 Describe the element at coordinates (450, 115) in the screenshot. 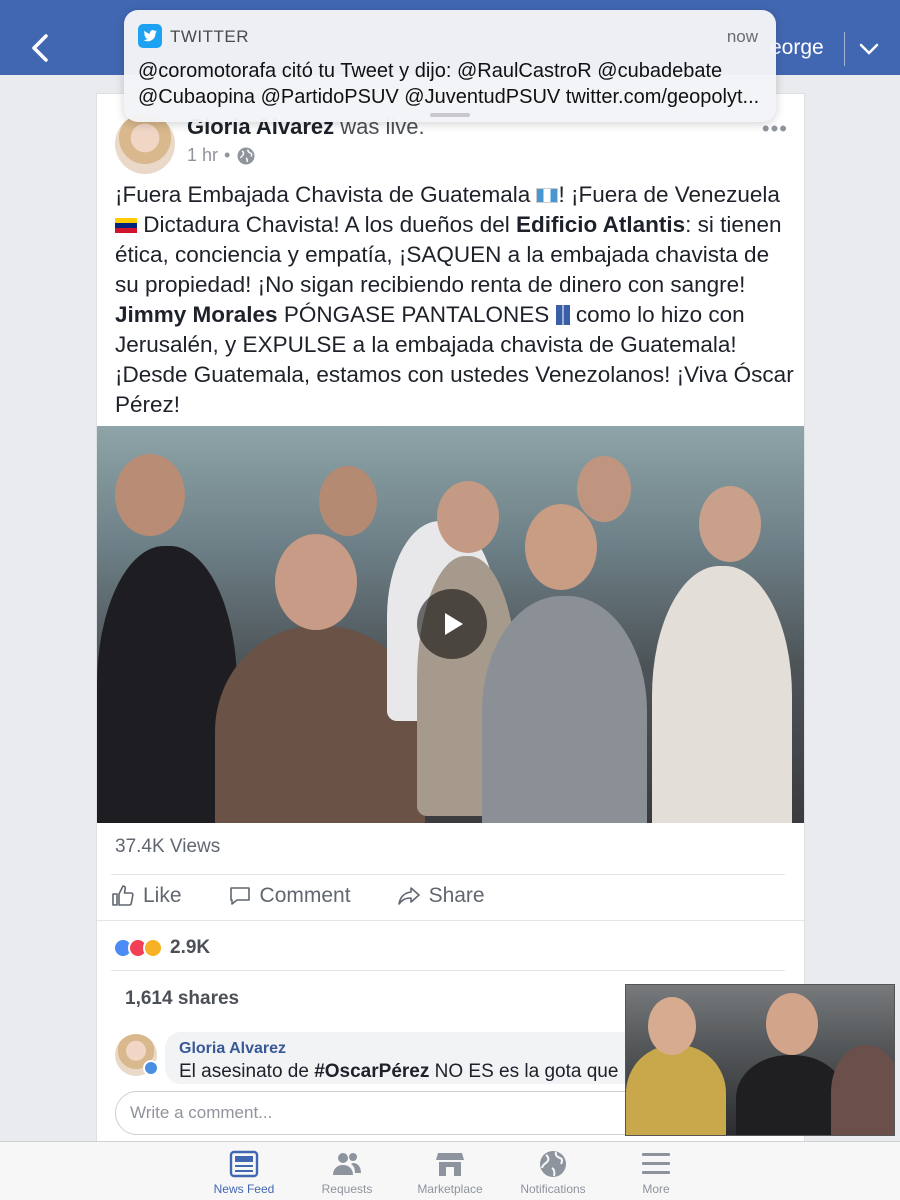

I see `notification-grabber` at that location.